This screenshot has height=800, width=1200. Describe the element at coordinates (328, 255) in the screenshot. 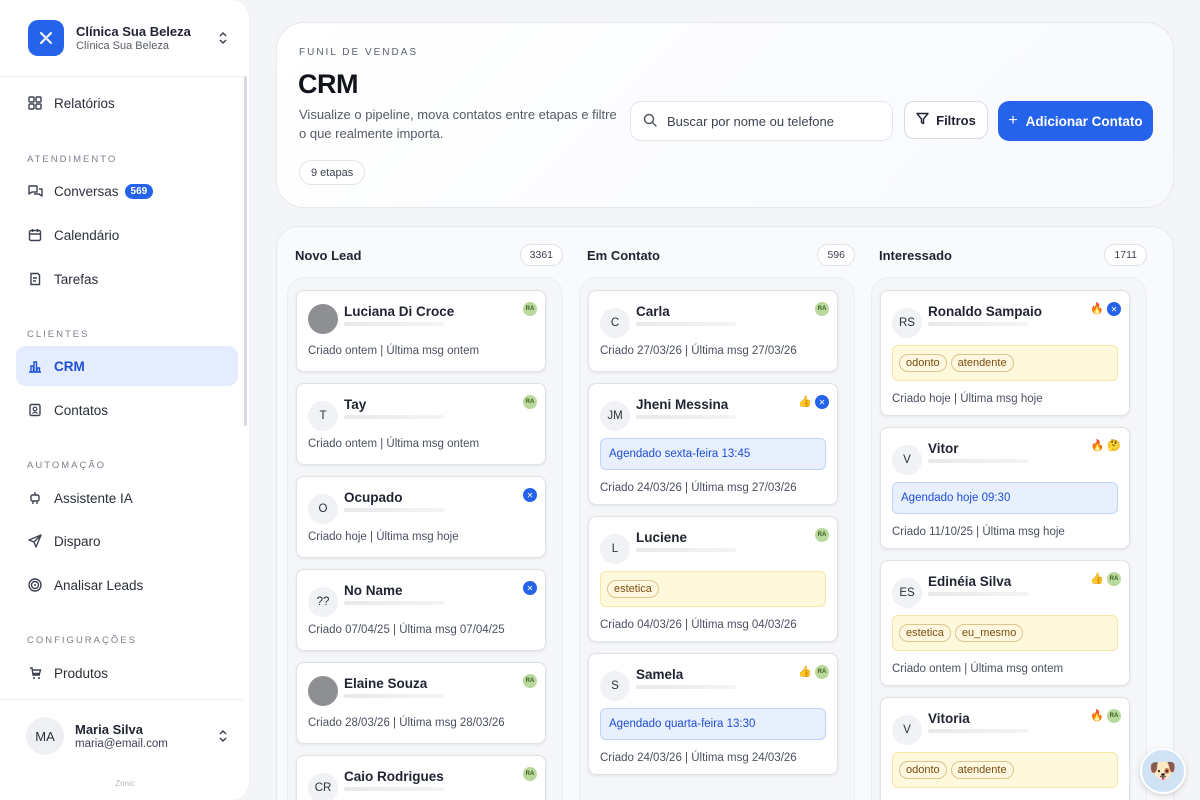

I see `column-title: Novo Lead` at that location.